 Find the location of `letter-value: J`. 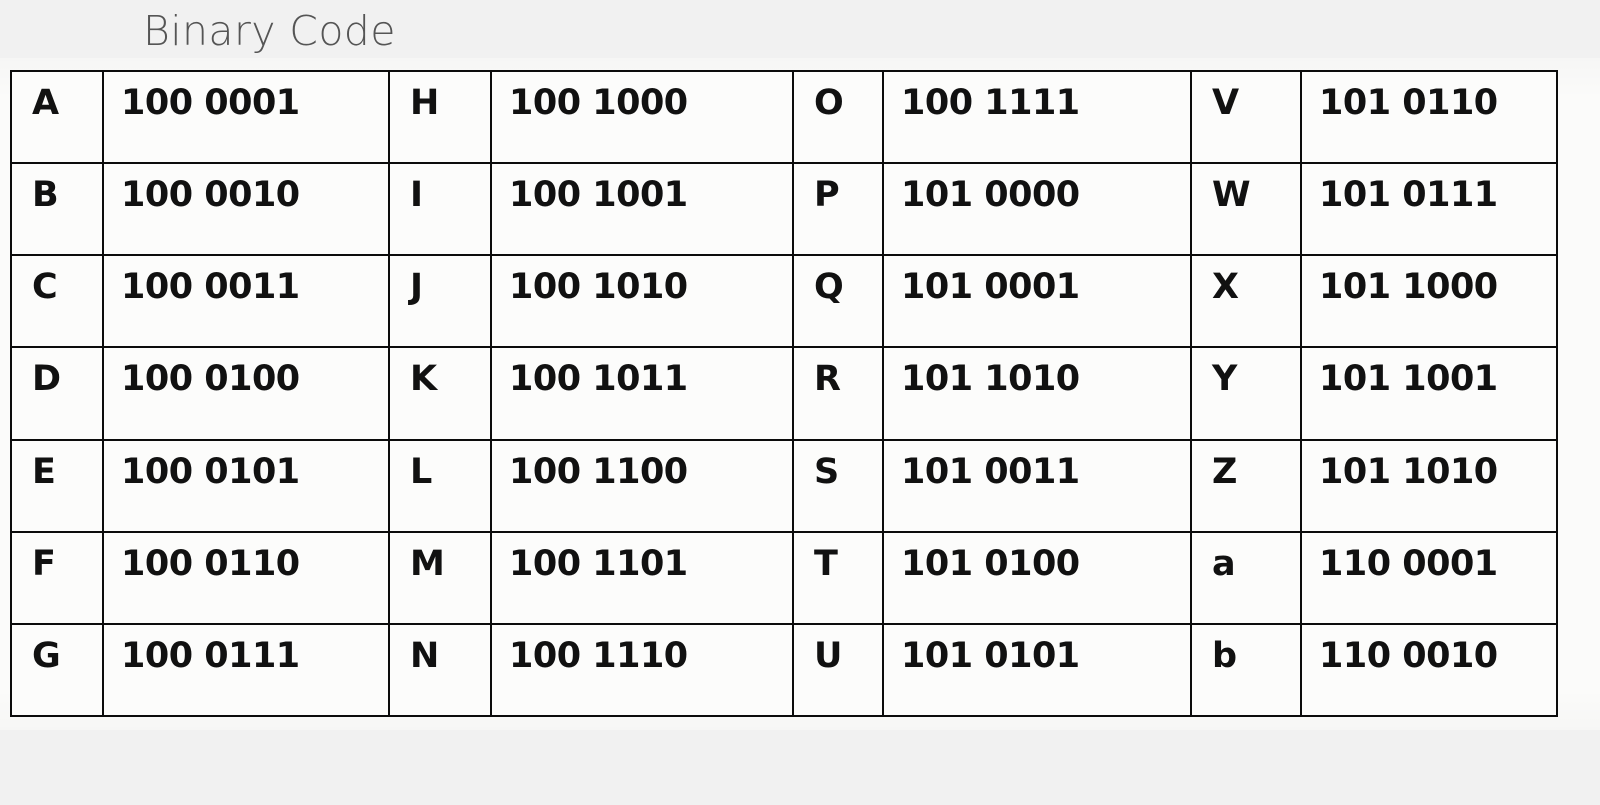

letter-value: J is located at coordinates (417, 287).